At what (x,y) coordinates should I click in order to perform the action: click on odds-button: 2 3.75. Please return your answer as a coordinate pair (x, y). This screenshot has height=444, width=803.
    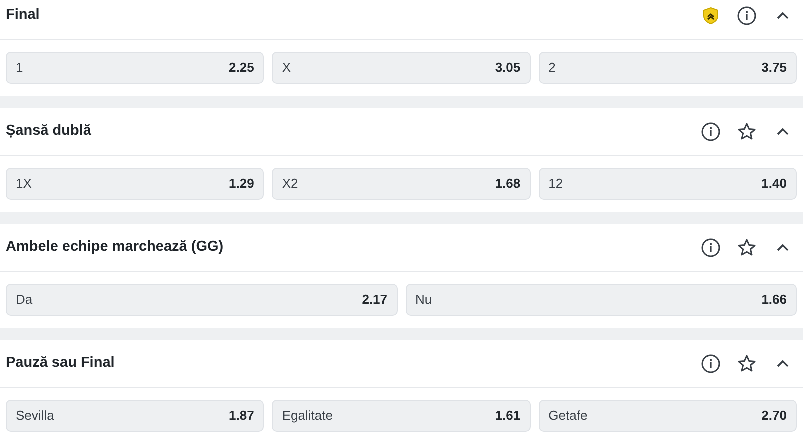
    Looking at the image, I should click on (667, 68).